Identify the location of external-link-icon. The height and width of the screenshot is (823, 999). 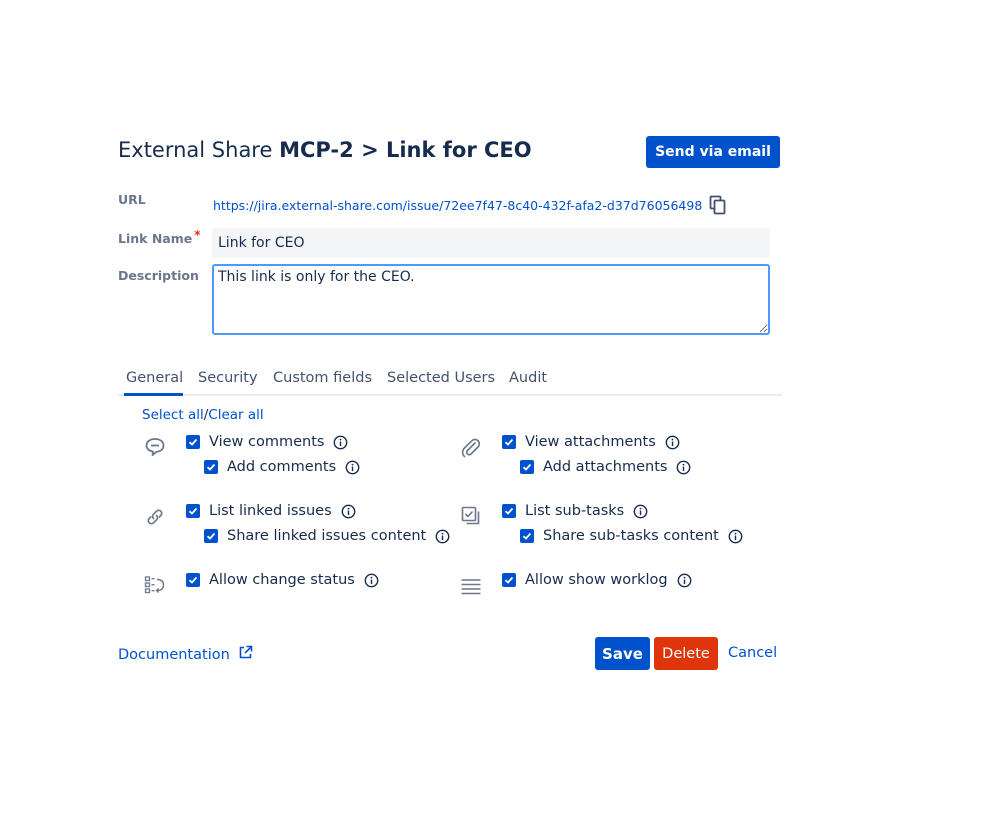
(246, 652).